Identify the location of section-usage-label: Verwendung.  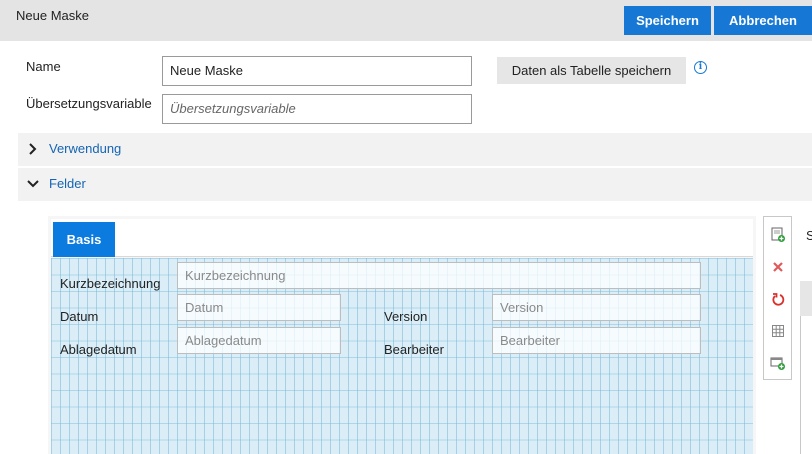
(85, 148).